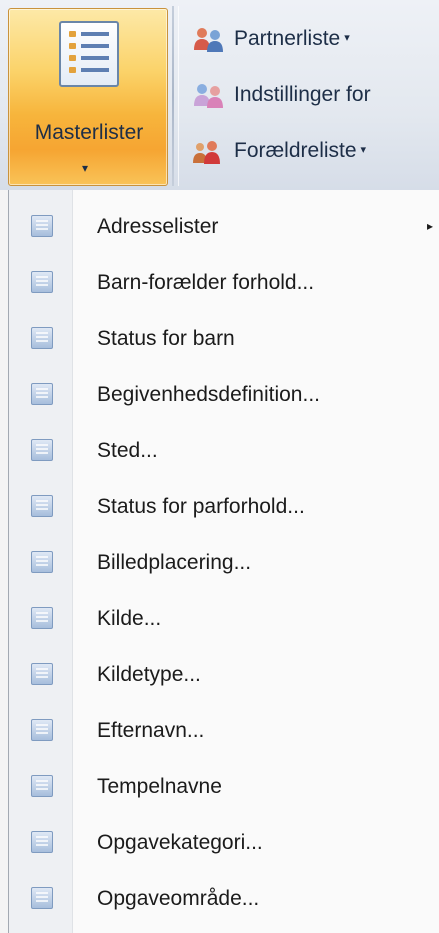  Describe the element at coordinates (206, 152) in the screenshot. I see `parents-people-icon` at that location.